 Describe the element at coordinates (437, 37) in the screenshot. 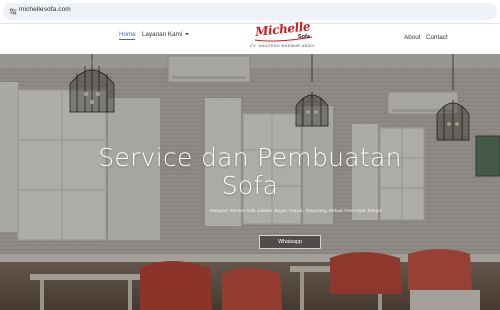

I see `nav-contact-link: Contact` at that location.